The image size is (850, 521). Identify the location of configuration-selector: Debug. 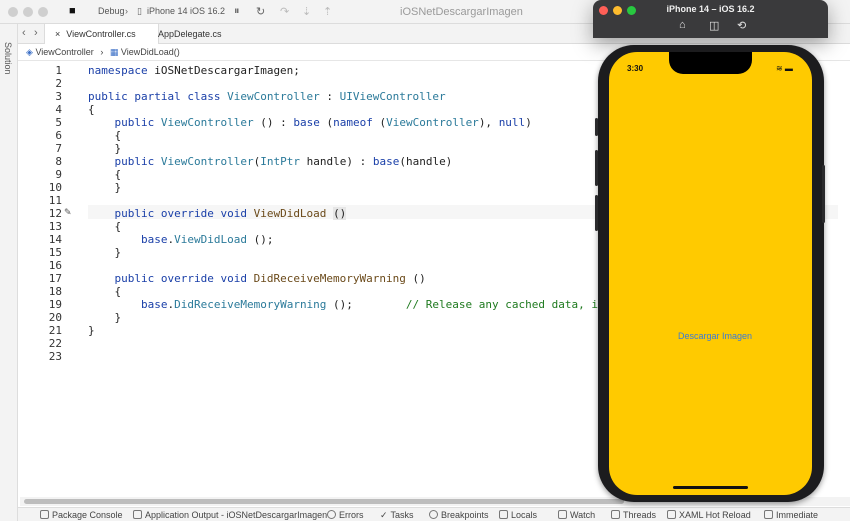
(111, 11).